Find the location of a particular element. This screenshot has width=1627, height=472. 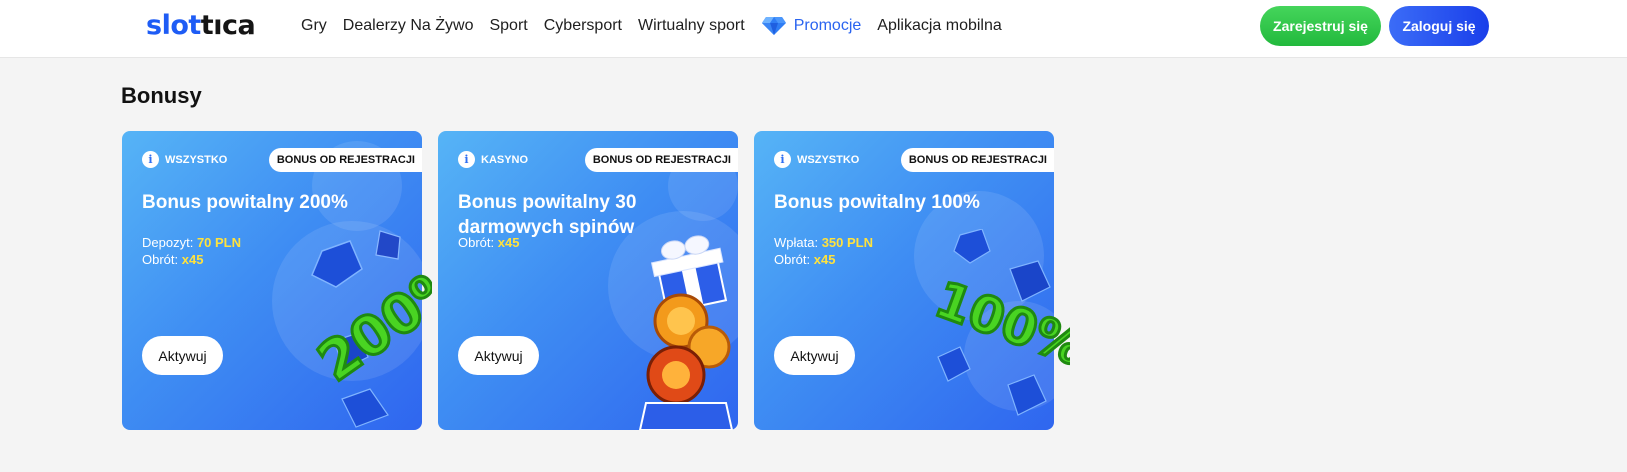

card-title: Bonus powitalny 30 darmowych spinów is located at coordinates (547, 215).